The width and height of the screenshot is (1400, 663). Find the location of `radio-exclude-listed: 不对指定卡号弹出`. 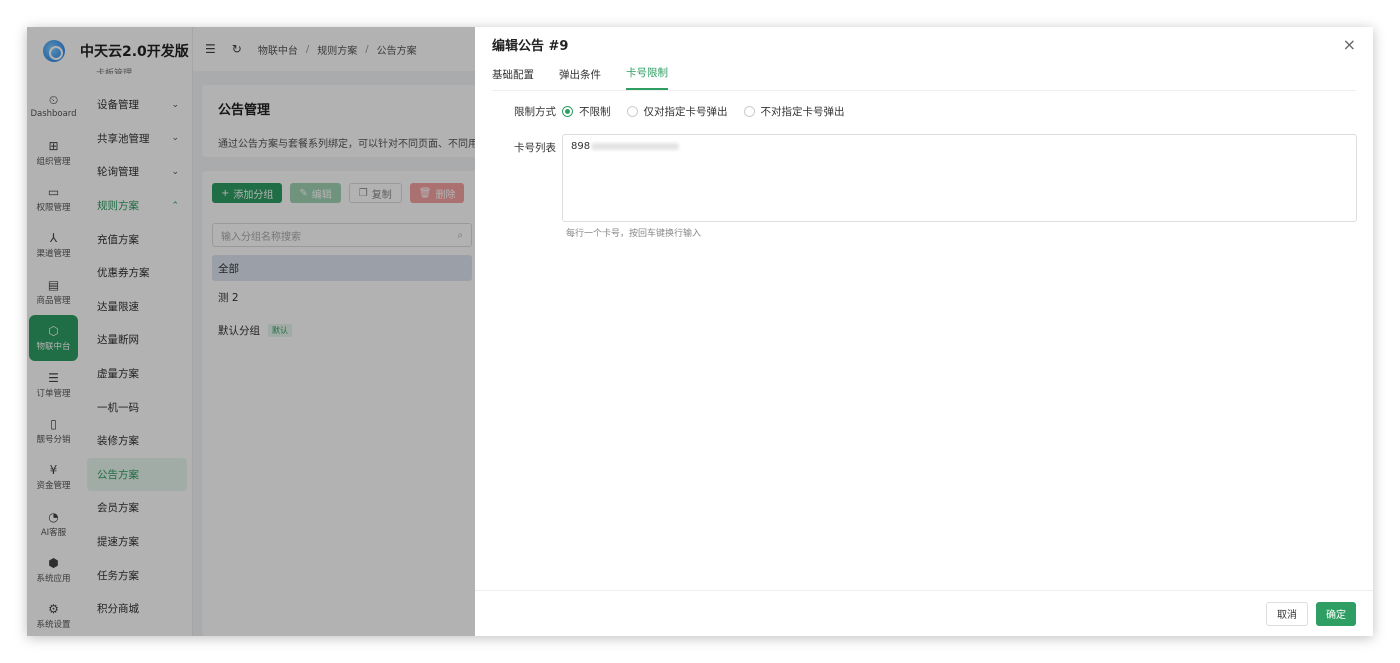

radio-exclude-listed: 不对指定卡号弹出 is located at coordinates (794, 111).